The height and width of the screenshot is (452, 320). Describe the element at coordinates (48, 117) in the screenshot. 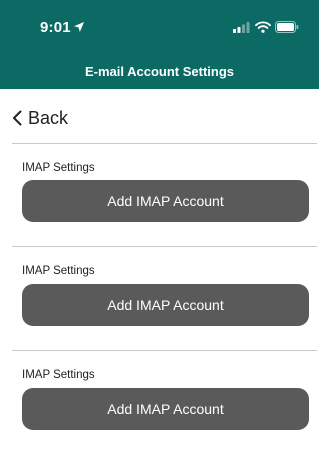

I see `back-label: Back` at that location.